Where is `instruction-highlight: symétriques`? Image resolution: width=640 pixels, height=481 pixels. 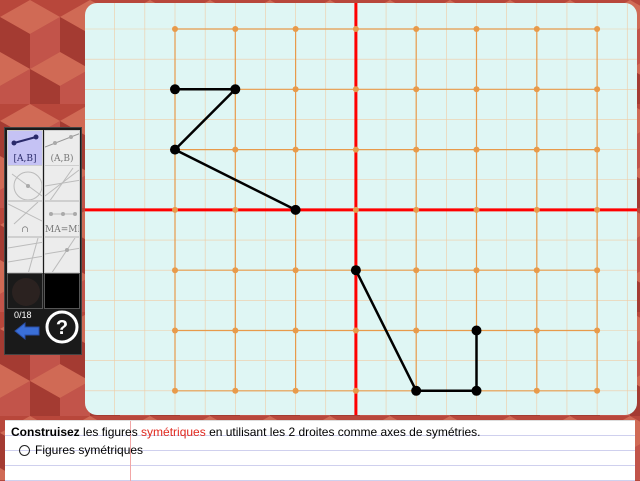 instruction-highlight: symétriques is located at coordinates (173, 432).